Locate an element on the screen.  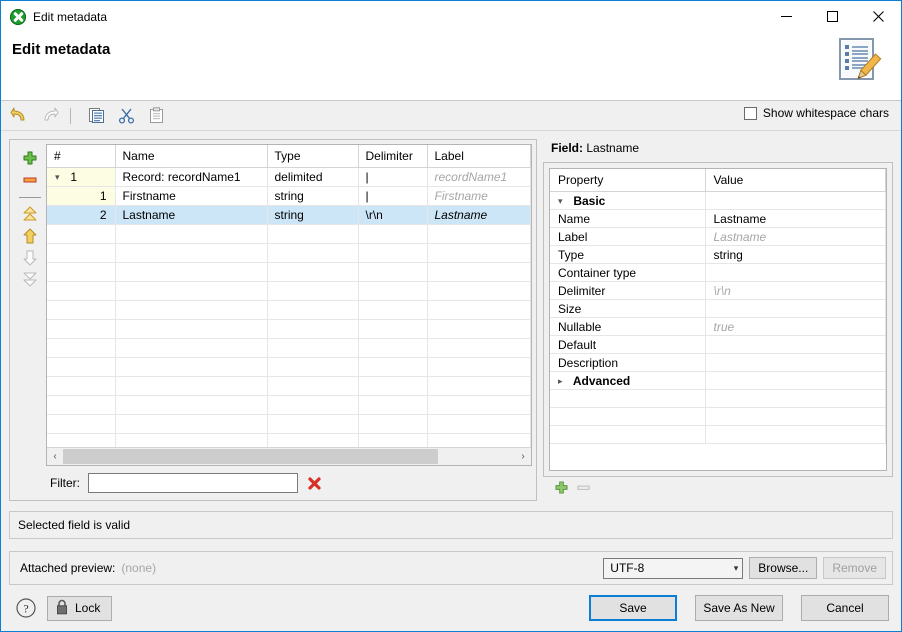
column-header-label: Label is located at coordinates (479, 156).